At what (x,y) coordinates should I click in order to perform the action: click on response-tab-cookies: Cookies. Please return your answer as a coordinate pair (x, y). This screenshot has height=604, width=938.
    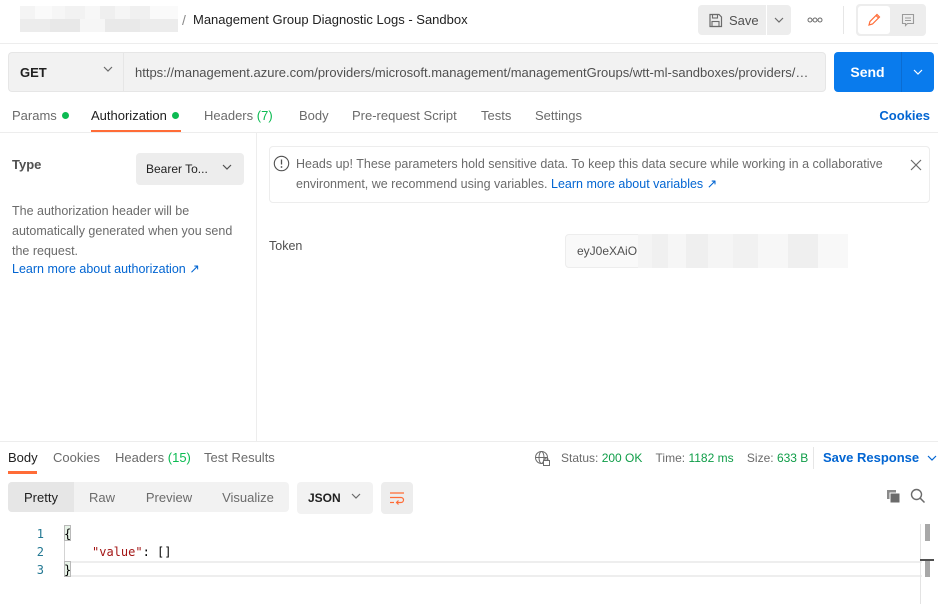
    Looking at the image, I should click on (76, 457).